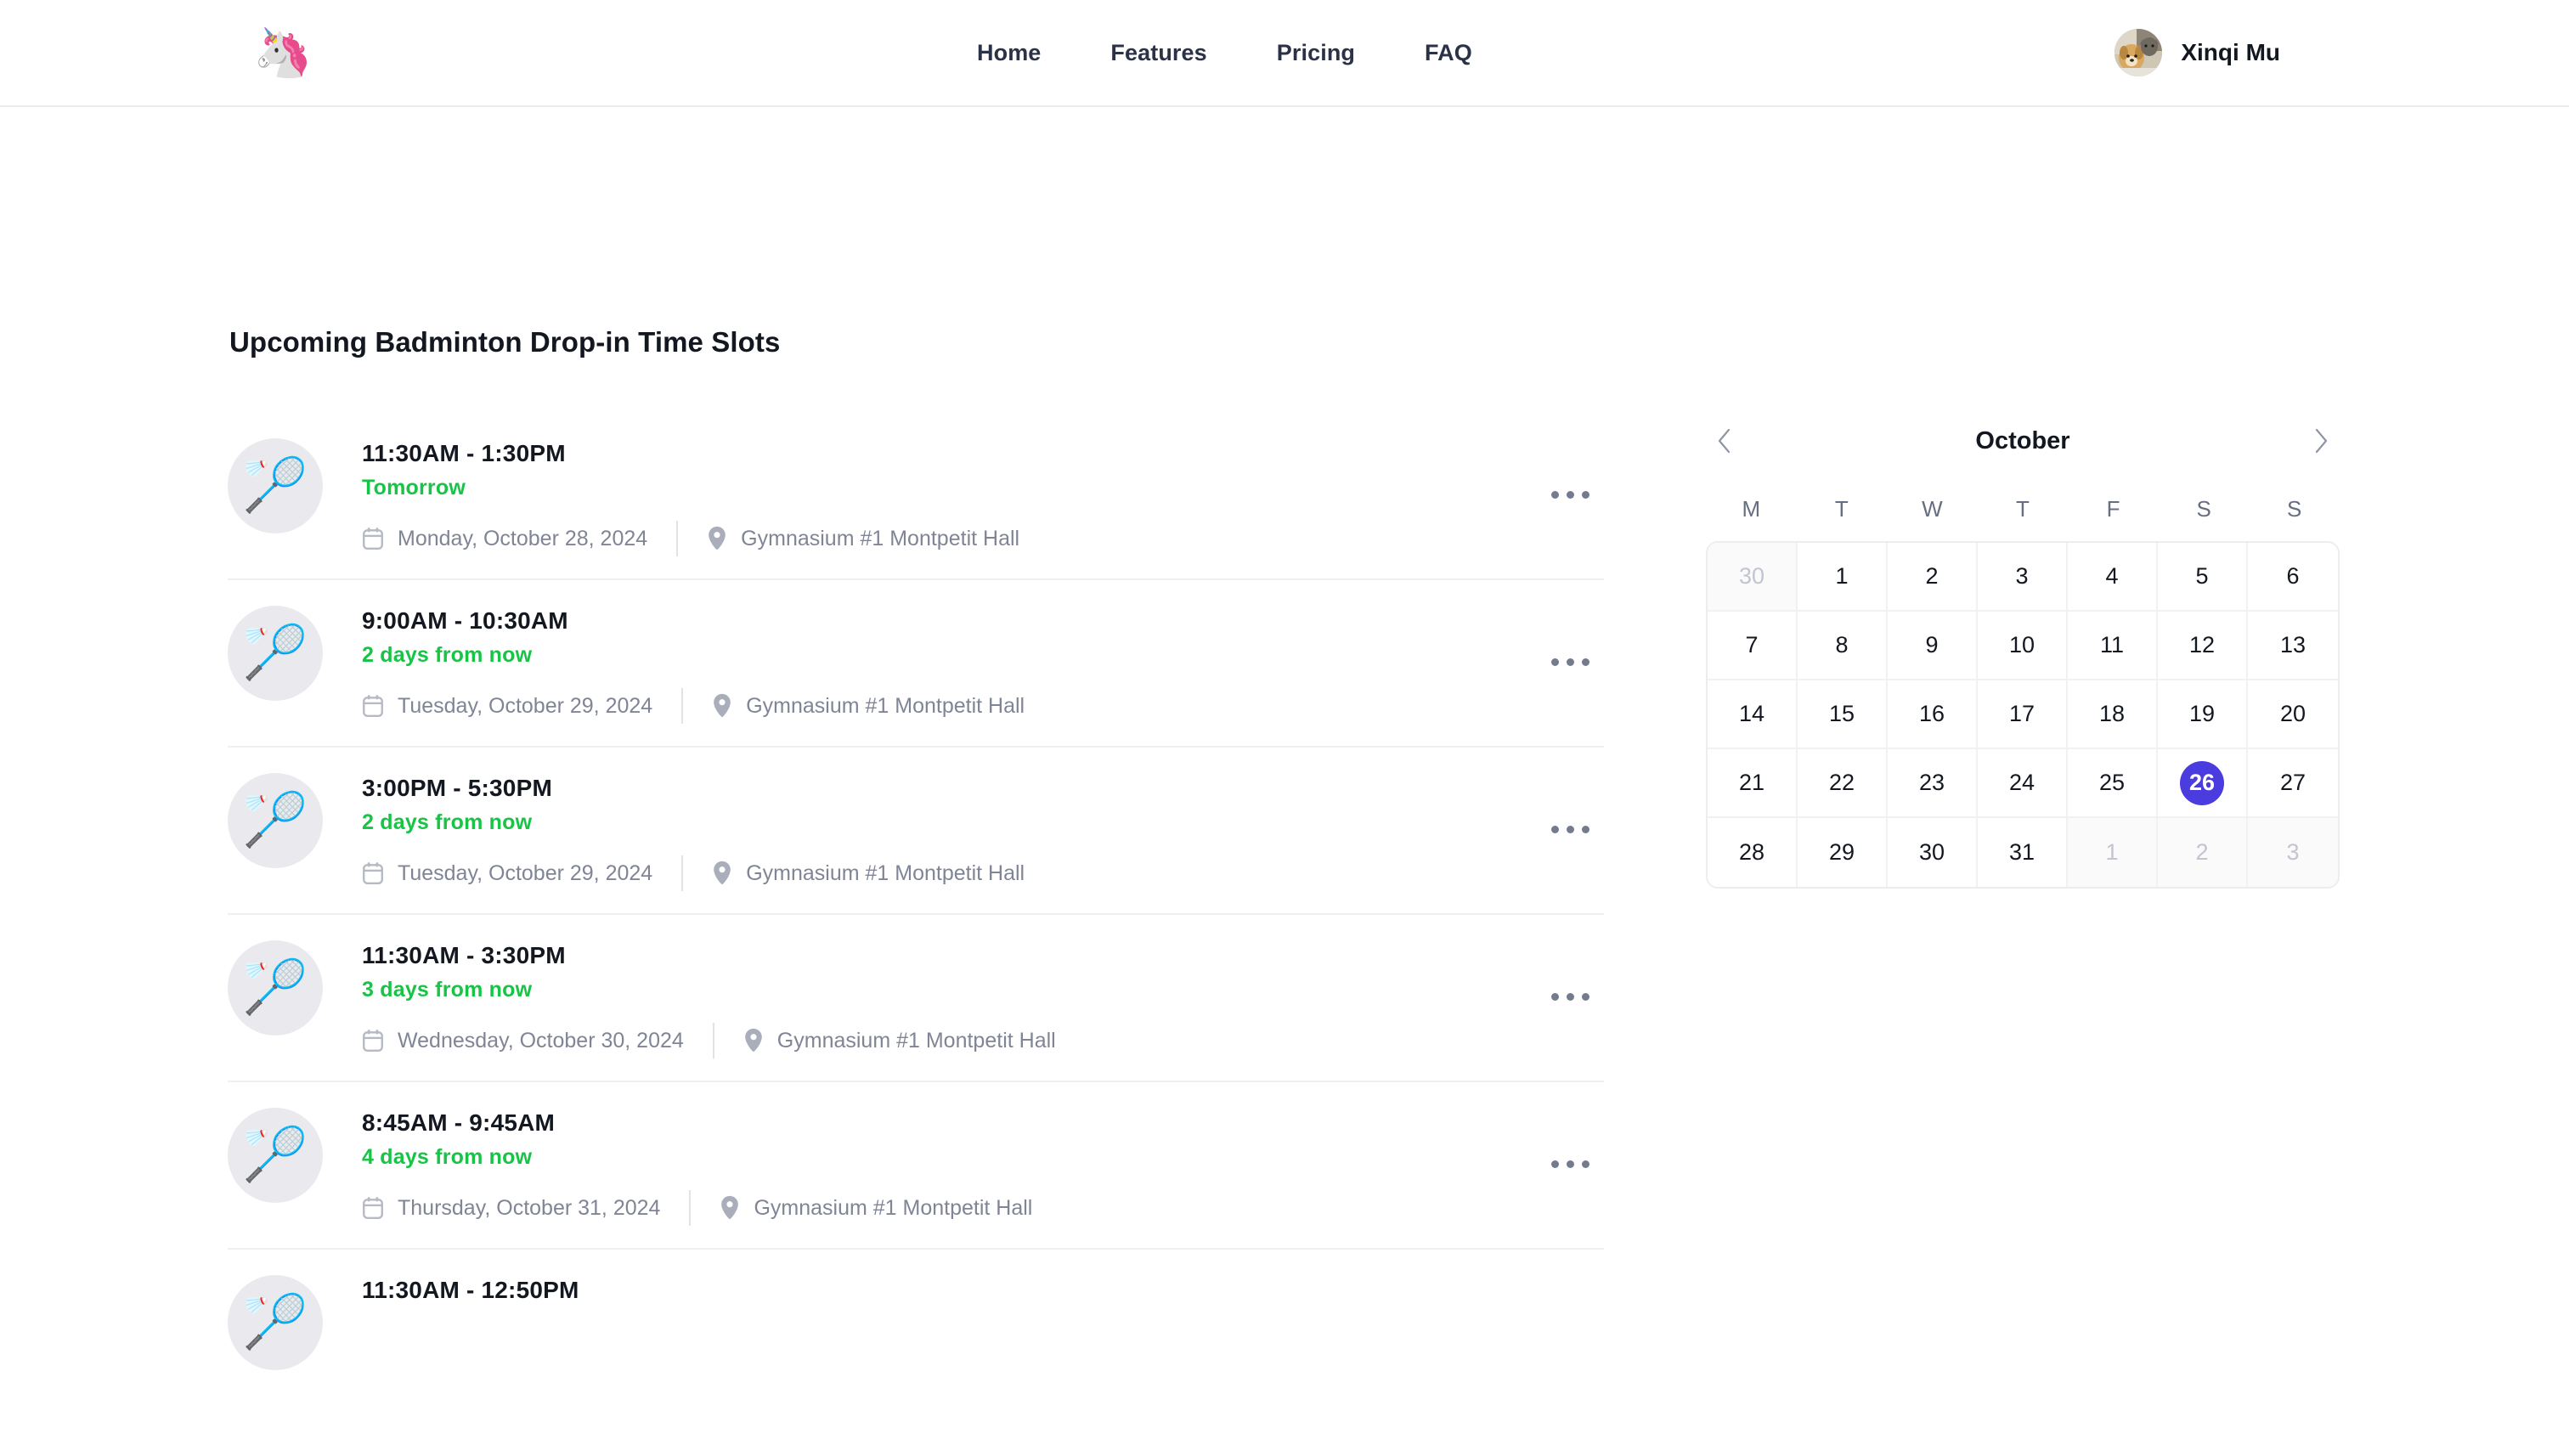 The image size is (2569, 1456). I want to click on calendar-day: 27, so click(2293, 784).